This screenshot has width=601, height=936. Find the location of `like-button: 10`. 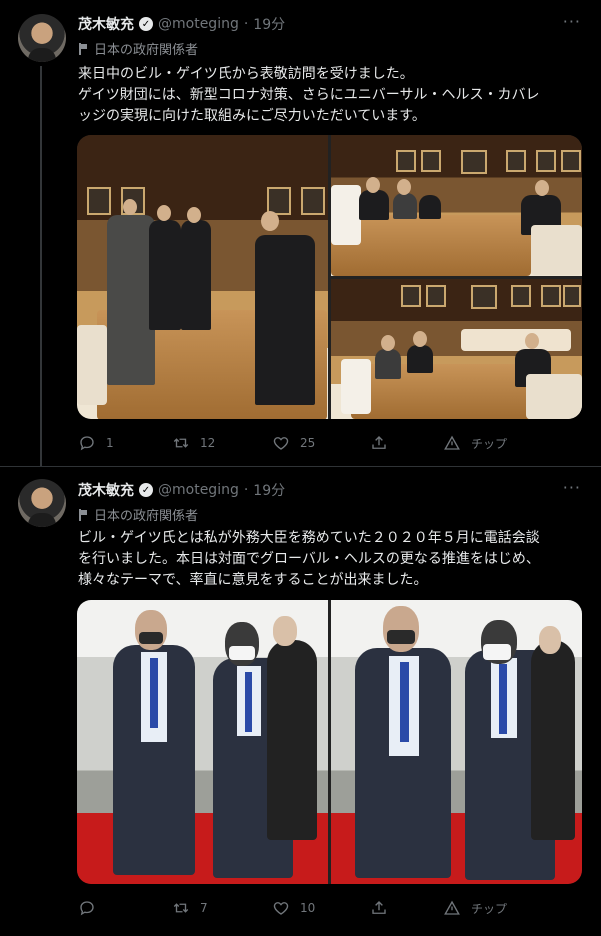

like-button: 10 is located at coordinates (293, 908).